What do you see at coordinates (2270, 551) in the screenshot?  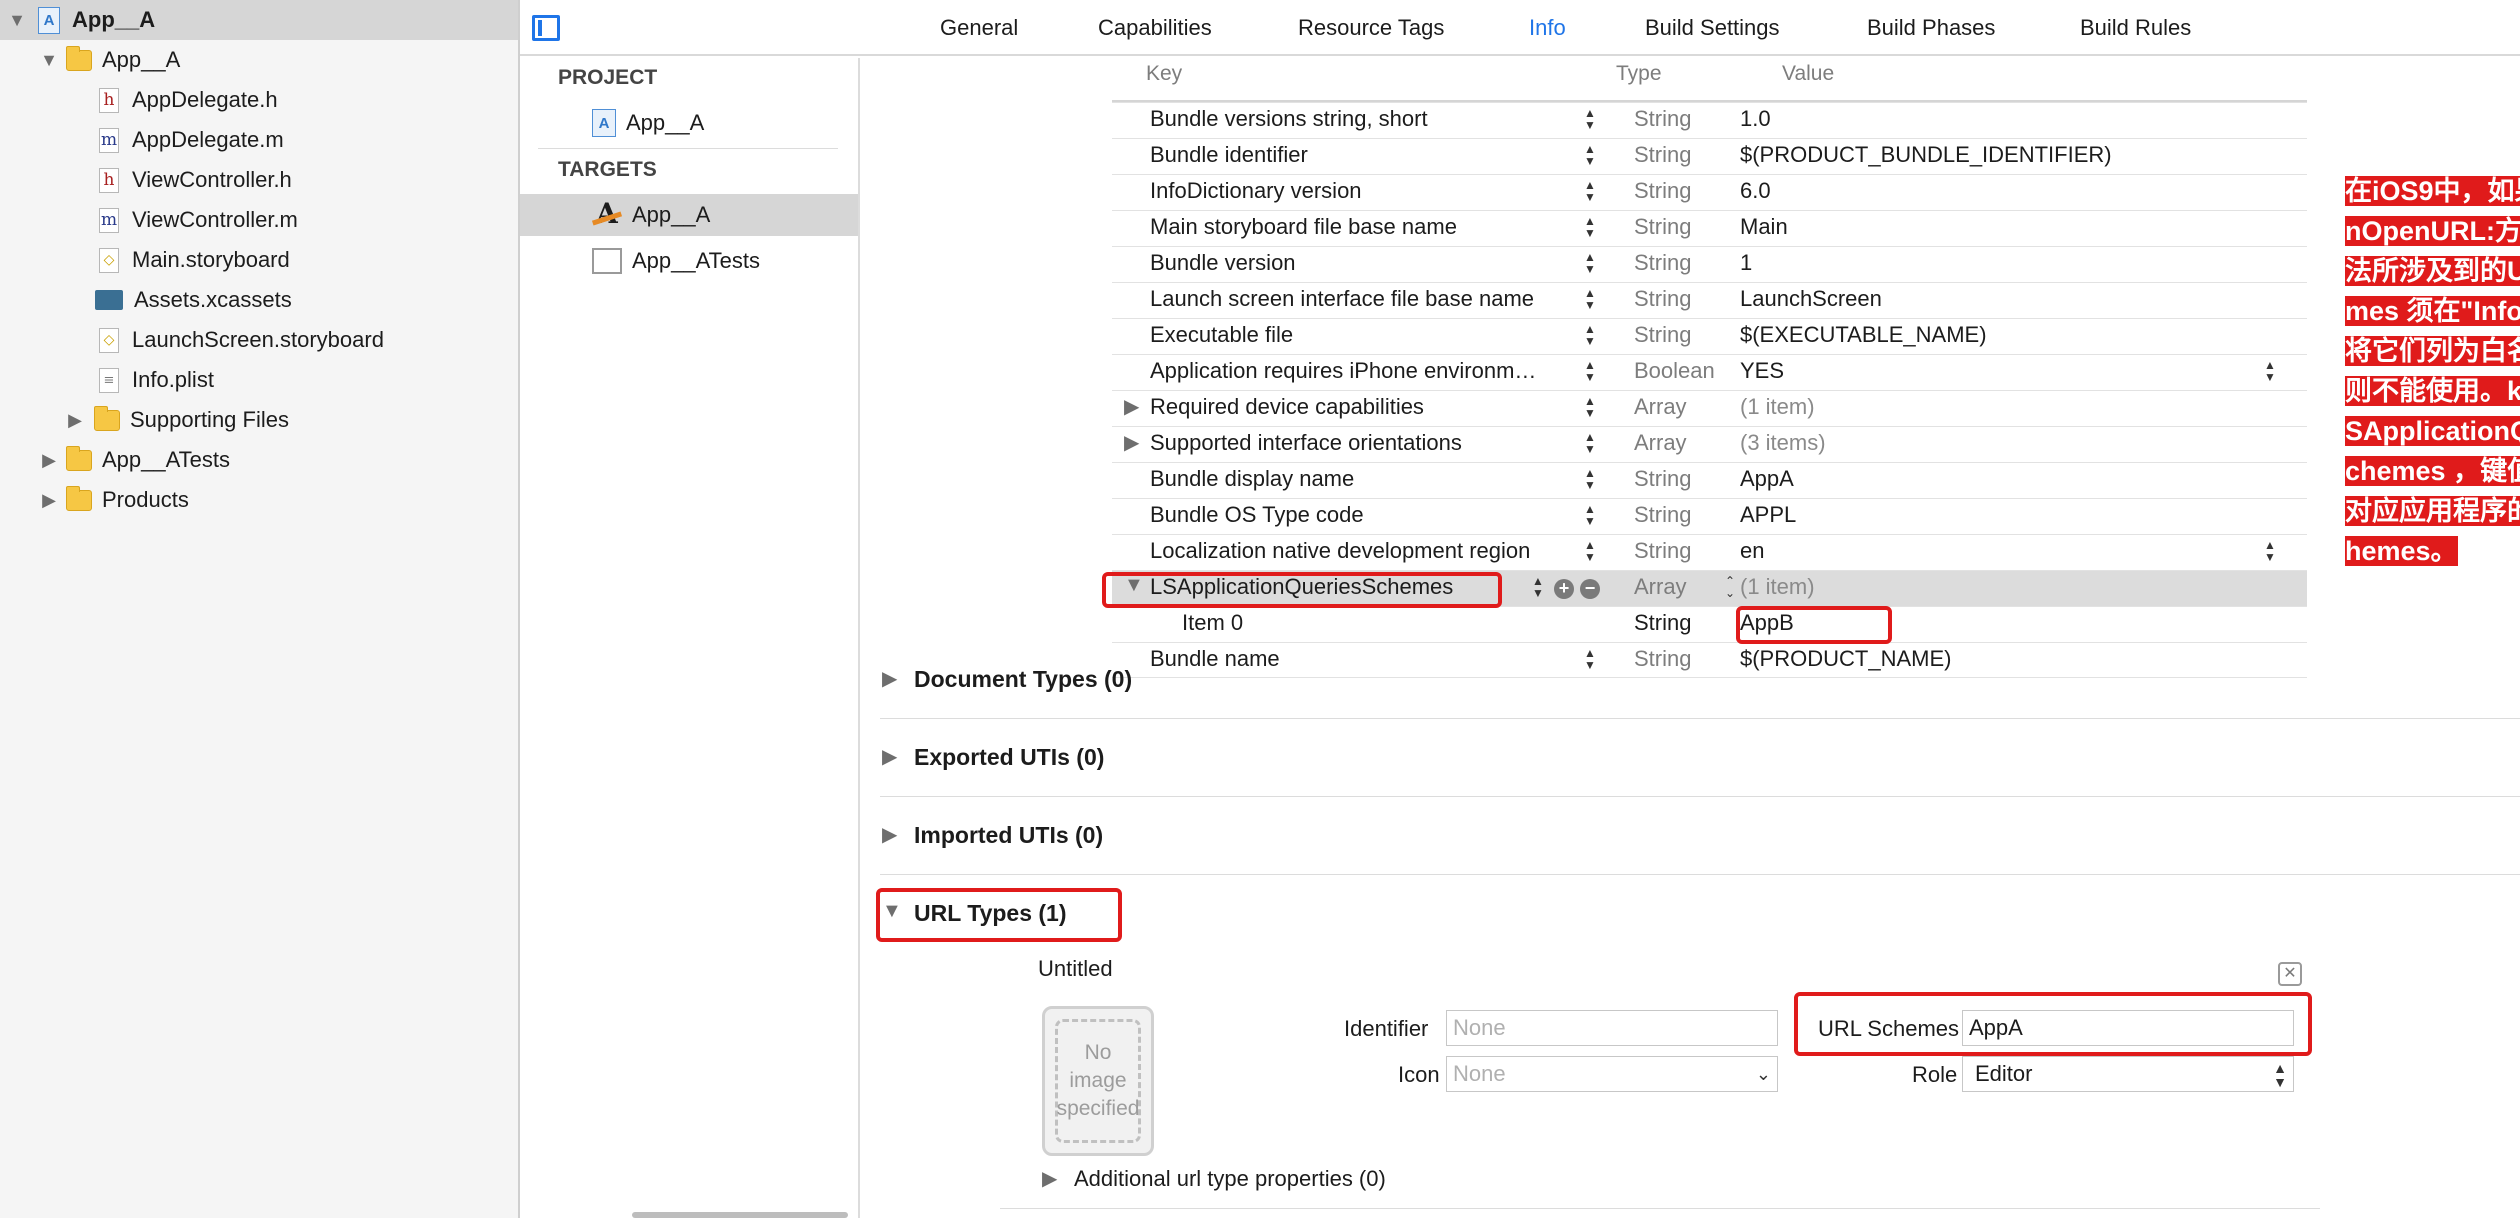 I see `value-stepper-icon: ▲ ▼` at bounding box center [2270, 551].